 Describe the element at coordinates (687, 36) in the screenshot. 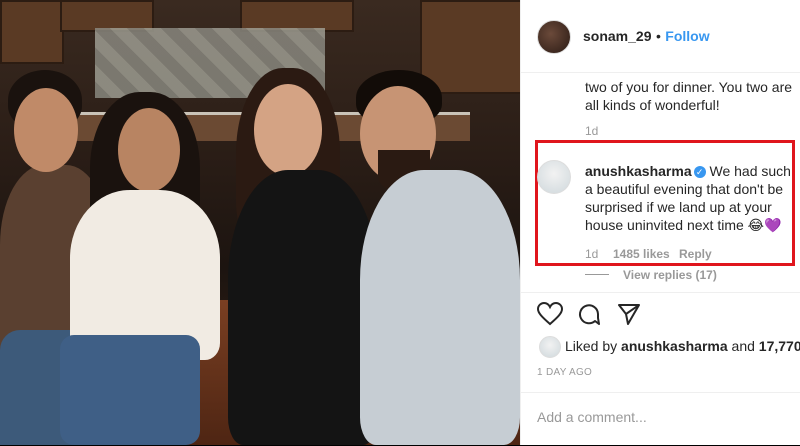

I see `follow-button: Follow` at that location.